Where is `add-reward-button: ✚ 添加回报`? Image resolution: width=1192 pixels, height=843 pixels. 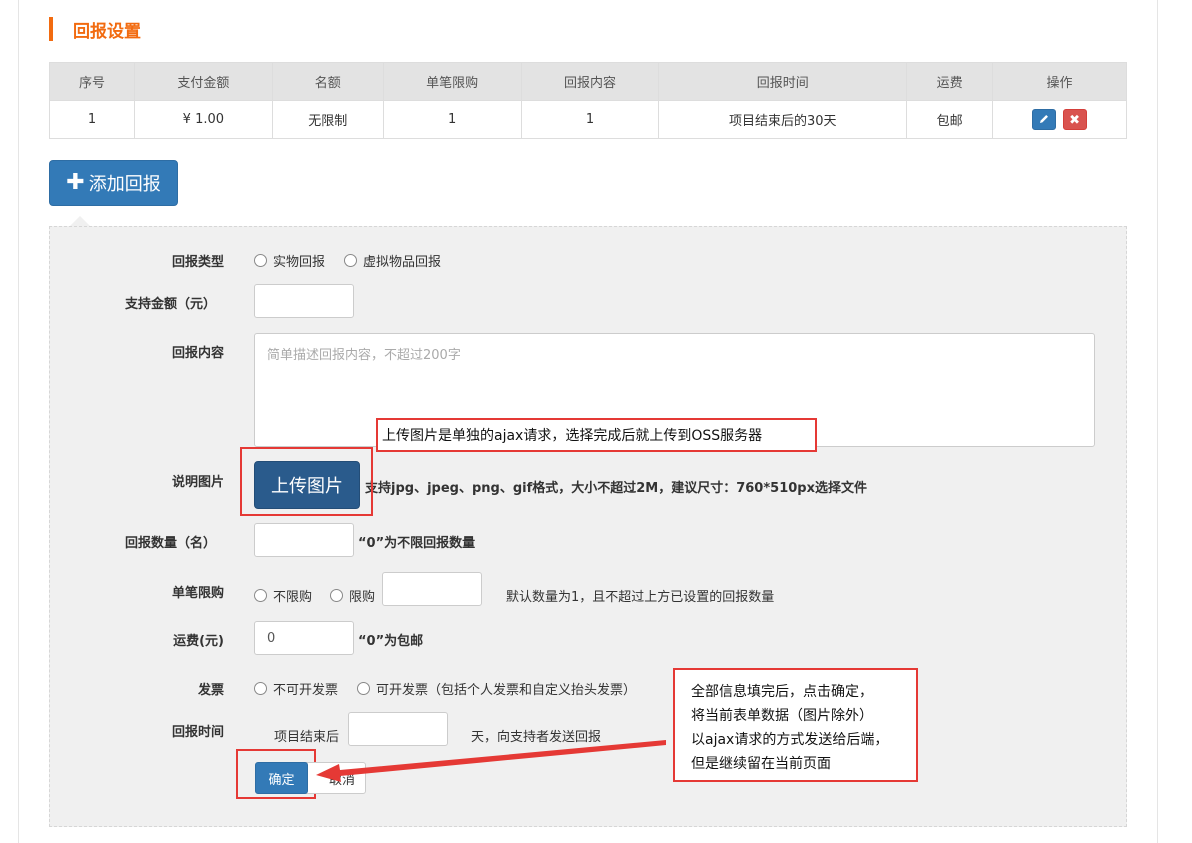
add-reward-button: ✚ 添加回报 is located at coordinates (113, 183).